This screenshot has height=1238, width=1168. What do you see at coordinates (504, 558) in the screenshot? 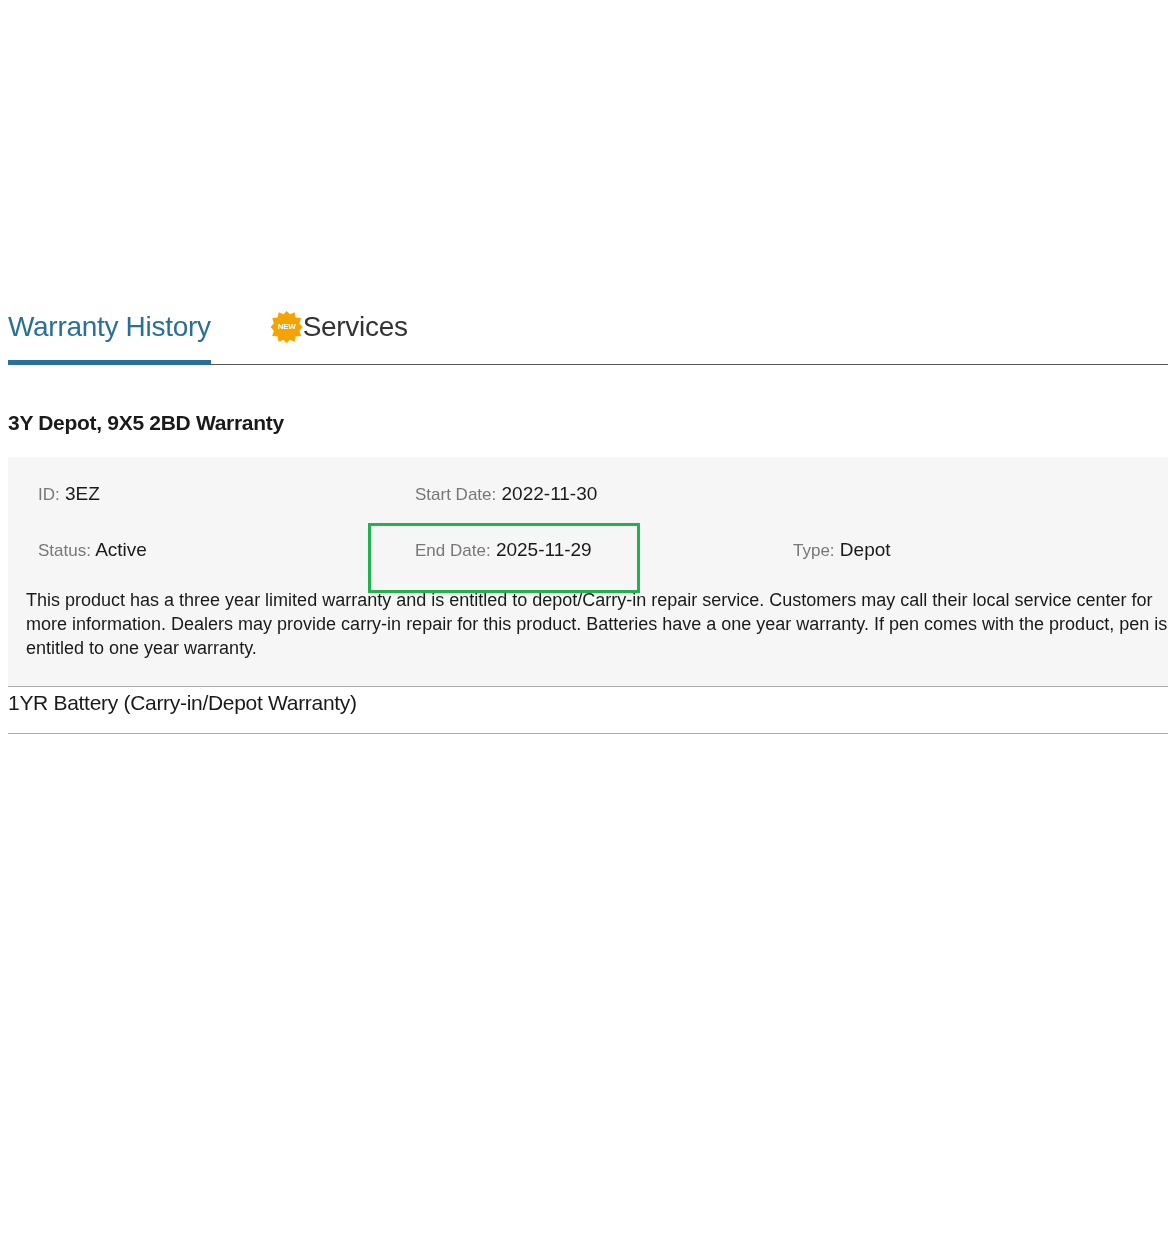
I see `field-text: End Date: 2025-11-29` at bounding box center [504, 558].